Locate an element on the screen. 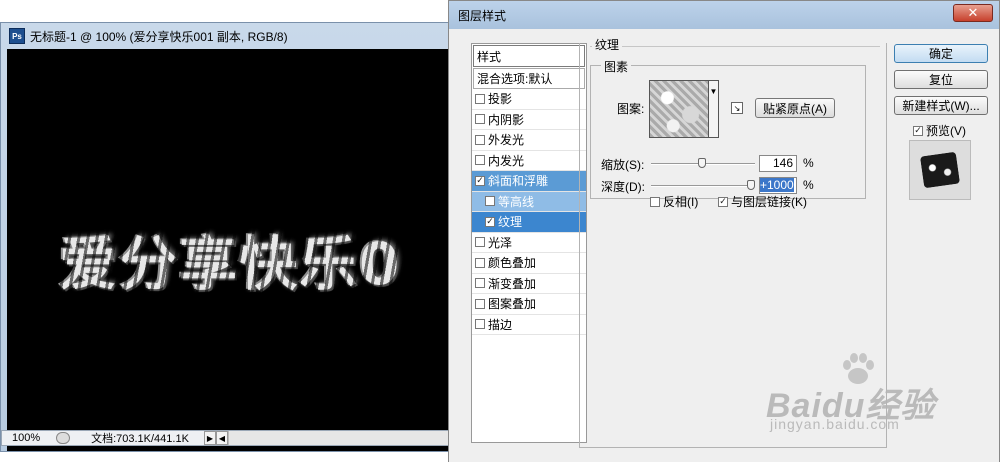 Image resolution: width=1000 pixels, height=462 pixels. style-item-stroke: 描边 is located at coordinates (529, 325).